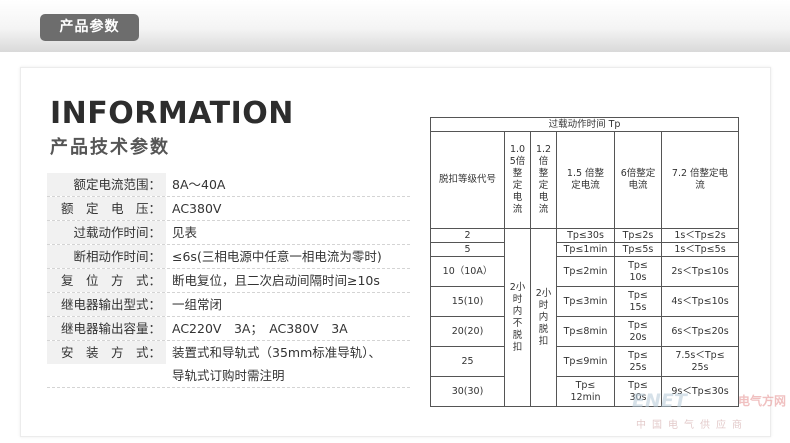  Describe the element at coordinates (700, 361) in the screenshot. I see `table-cell: 7.5s＜Tp≤ 25s` at that location.